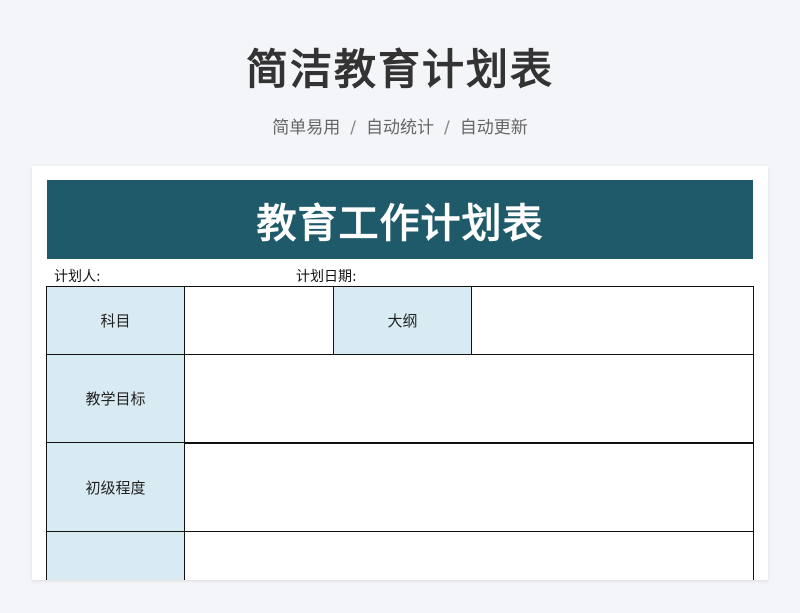 This screenshot has height=613, width=800. I want to click on outline-value-cell, so click(612, 320).